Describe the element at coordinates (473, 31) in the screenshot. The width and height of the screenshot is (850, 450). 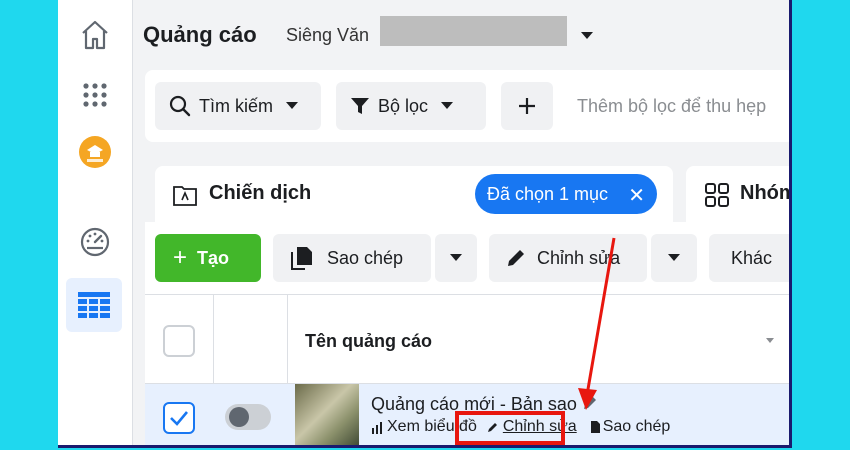
I see `redacted-account-id` at that location.